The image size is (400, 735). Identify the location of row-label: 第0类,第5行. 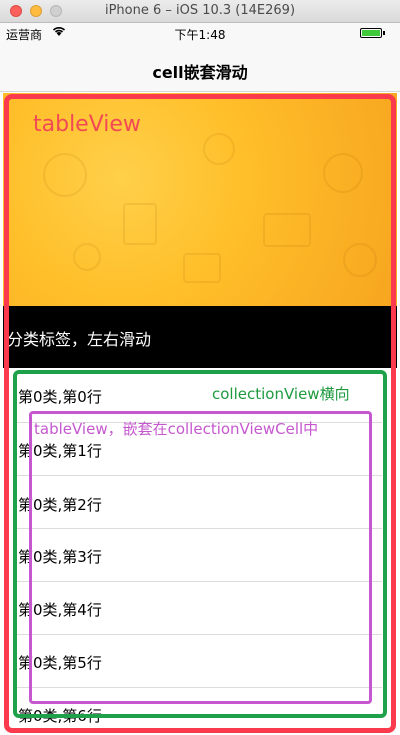
(60, 663).